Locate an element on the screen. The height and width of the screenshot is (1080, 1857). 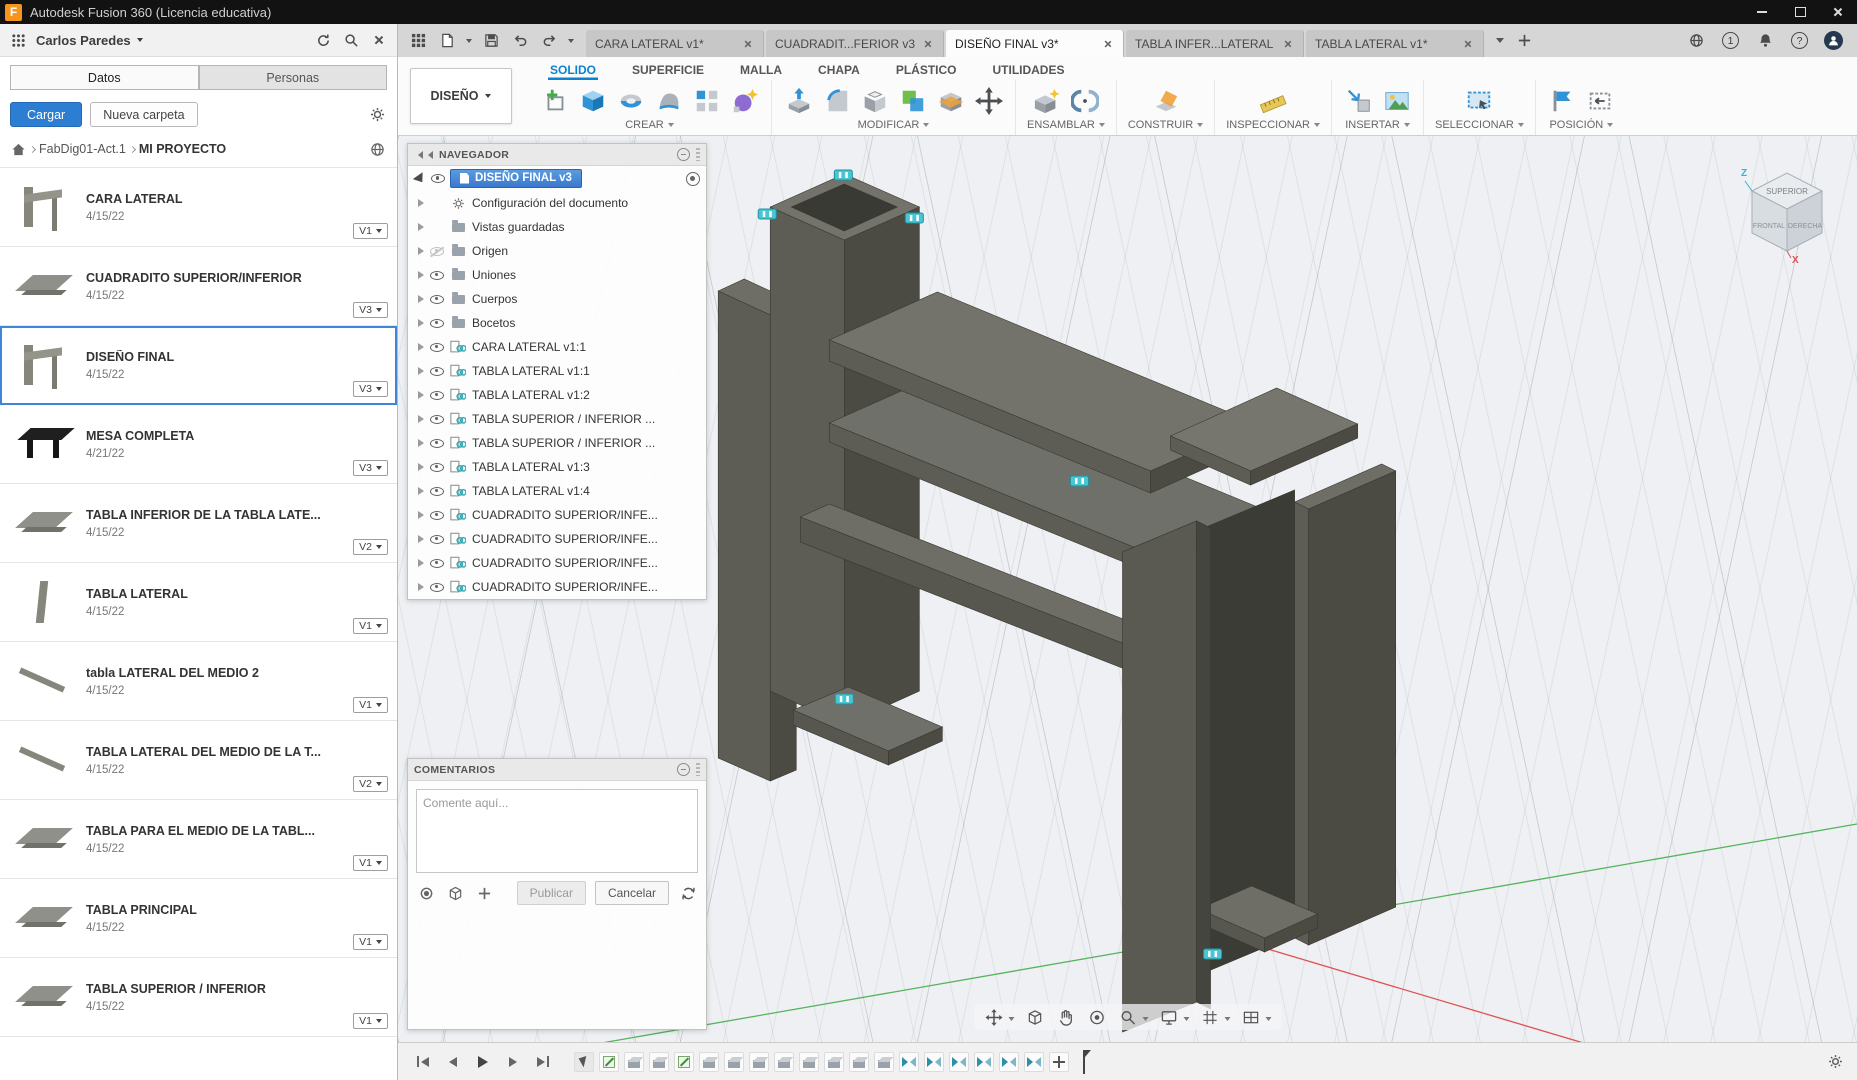
navigator-header: NAVEGADOR is located at coordinates (557, 155).